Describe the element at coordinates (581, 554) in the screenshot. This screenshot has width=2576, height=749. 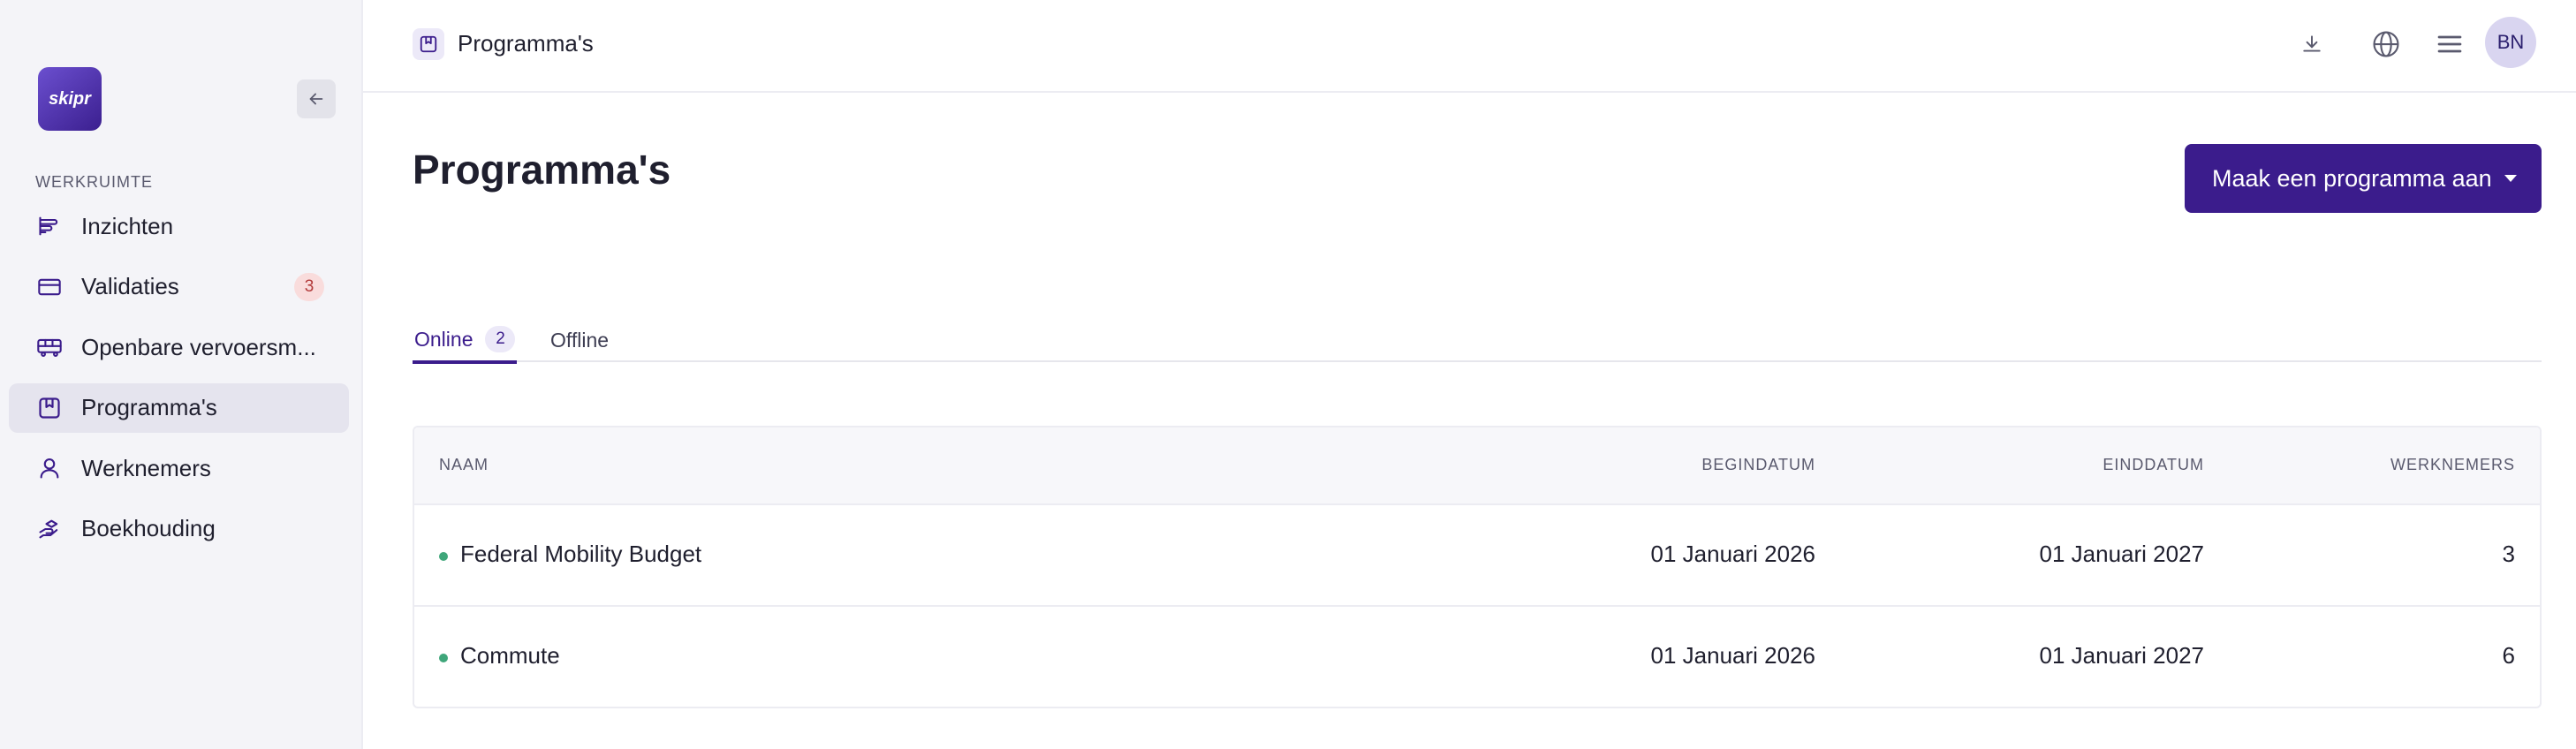
I see `program-name: Federal Mobility Budget` at that location.